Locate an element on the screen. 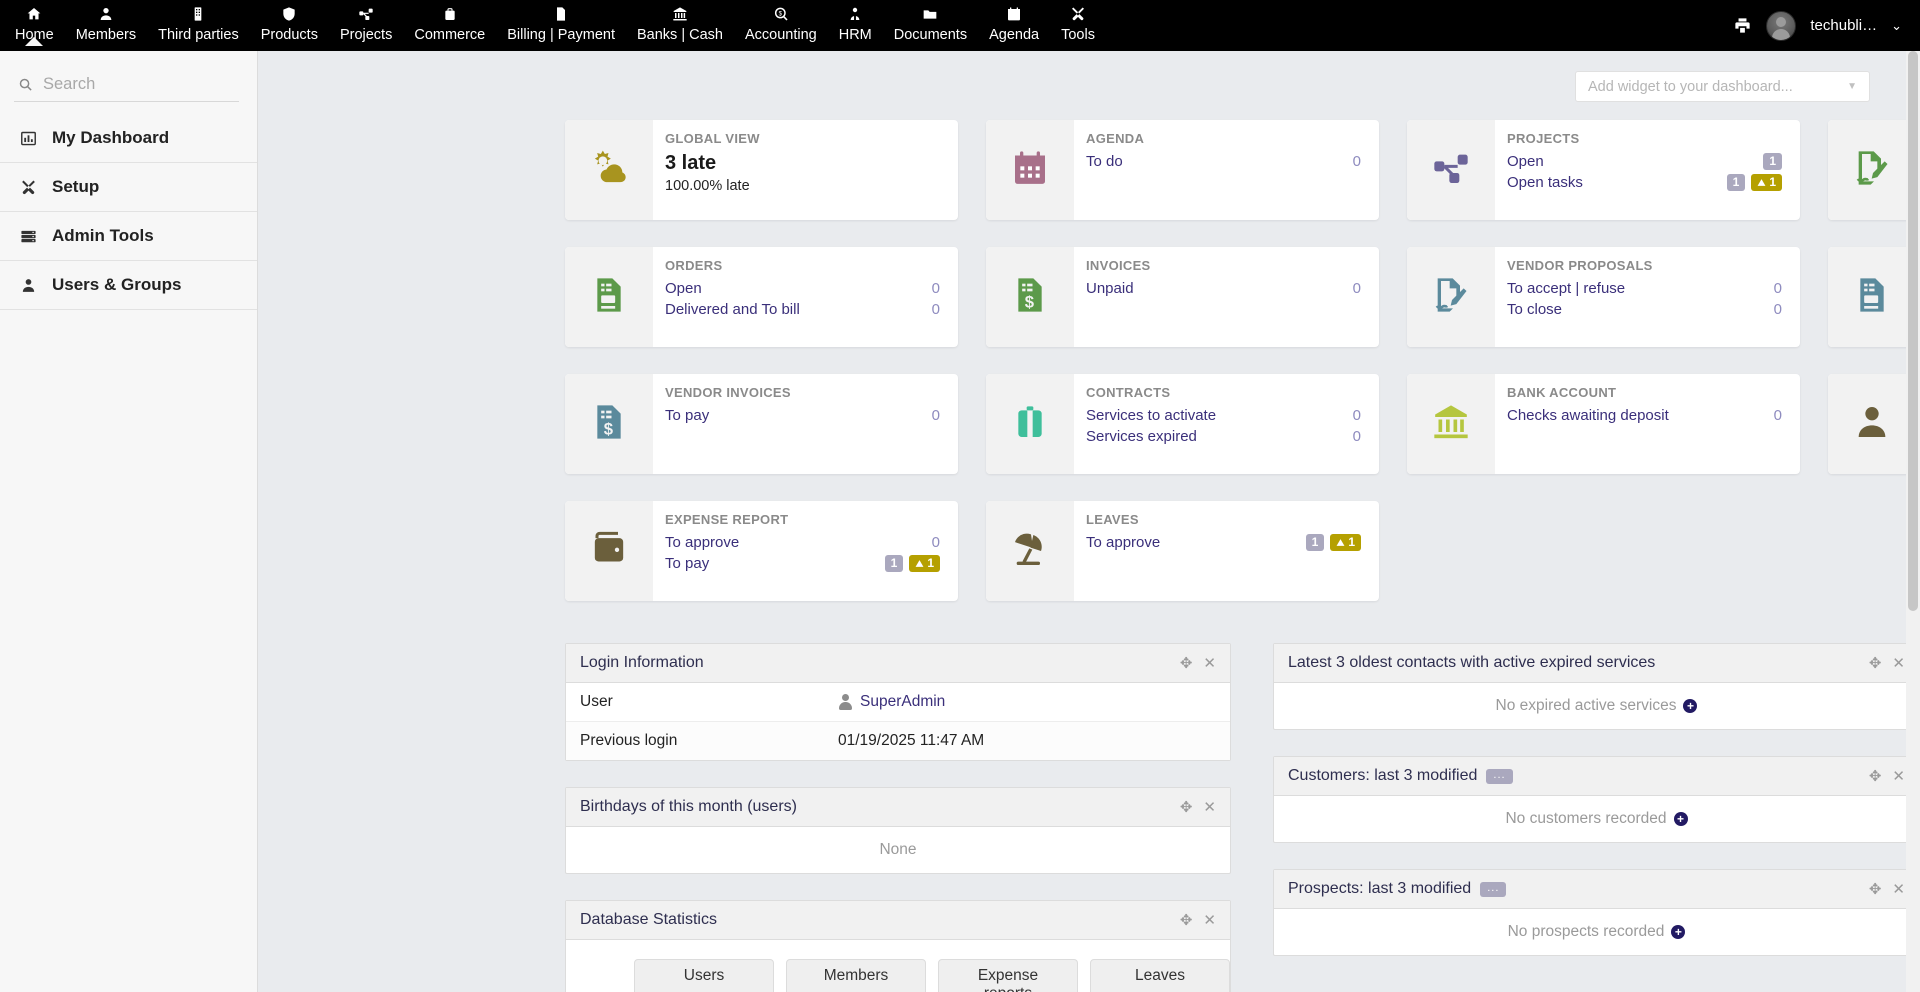 This screenshot has height=992, width=1920. topmenu-item-third-parties: Third parties is located at coordinates (198, 22).